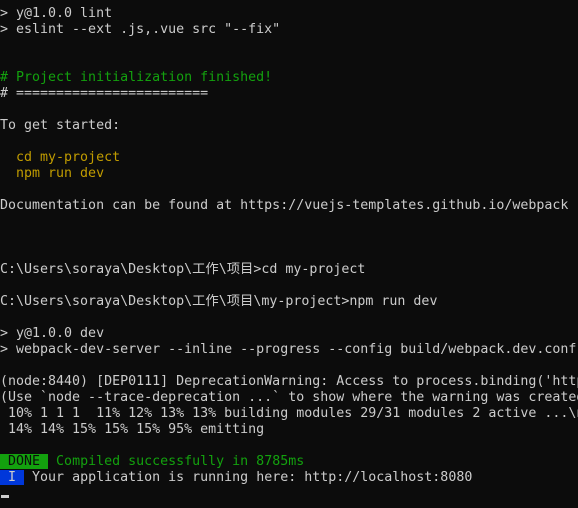  What do you see at coordinates (140, 29) in the screenshot?
I see `terminal-line: > eslint --ext .js,.vue src "--fix"` at bounding box center [140, 29].